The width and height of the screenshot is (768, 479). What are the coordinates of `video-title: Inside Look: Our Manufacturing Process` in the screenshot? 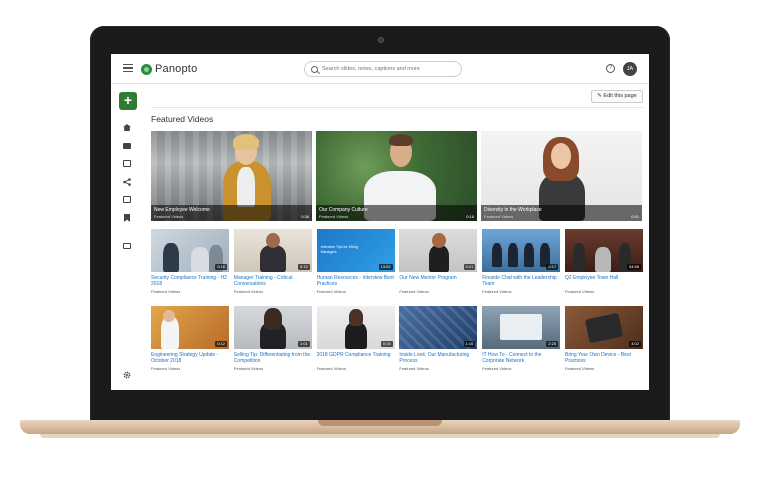 It's located at (438, 358).